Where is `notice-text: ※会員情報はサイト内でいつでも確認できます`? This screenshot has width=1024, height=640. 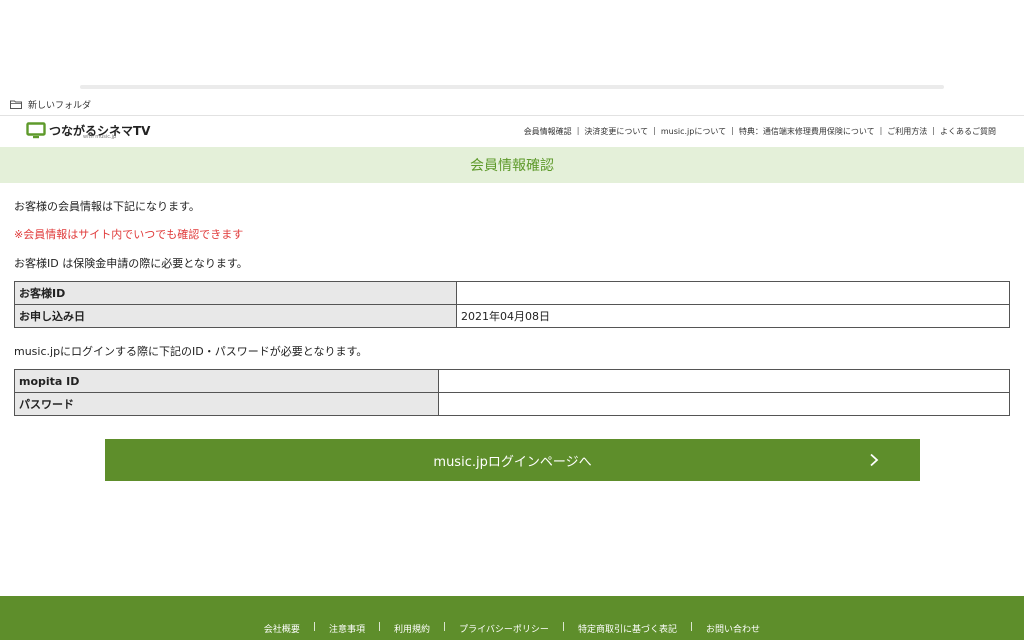
notice-text: ※会員情報はサイト内でいつでも確認できます is located at coordinates (129, 234).